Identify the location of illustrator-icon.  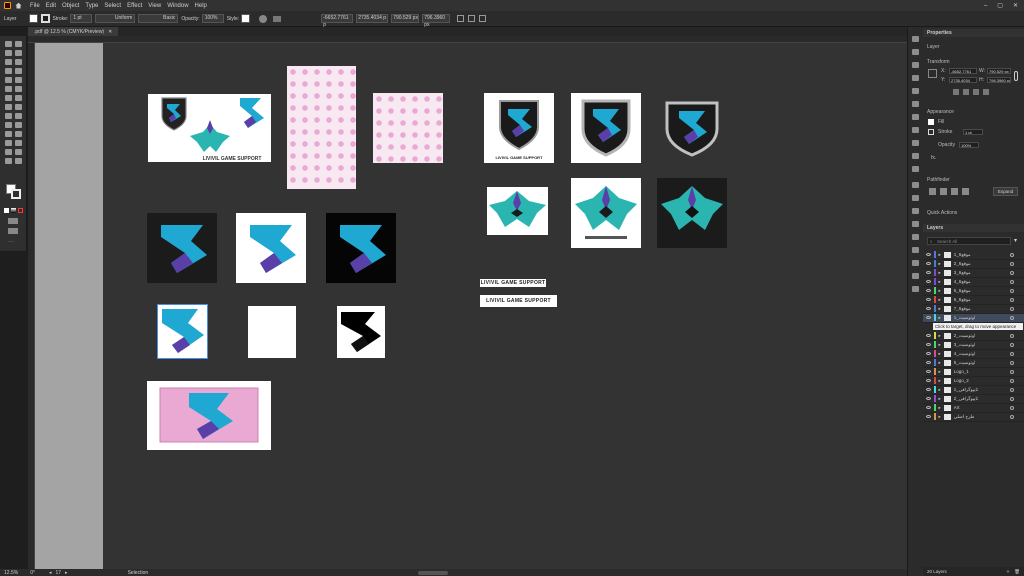
(7, 5).